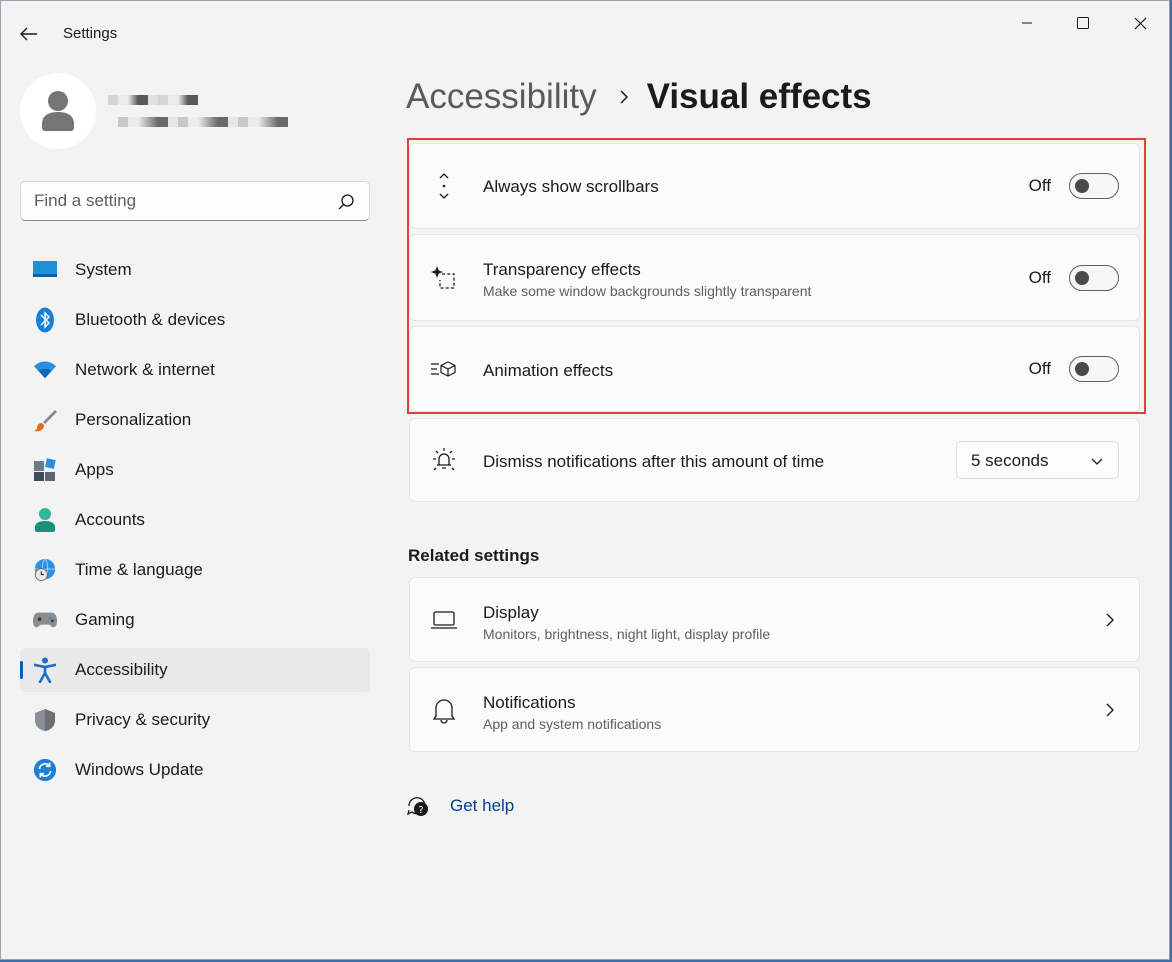  Describe the element at coordinates (774, 369) in the screenshot. I see `setting-animation-effects: Animation effects Off` at that location.